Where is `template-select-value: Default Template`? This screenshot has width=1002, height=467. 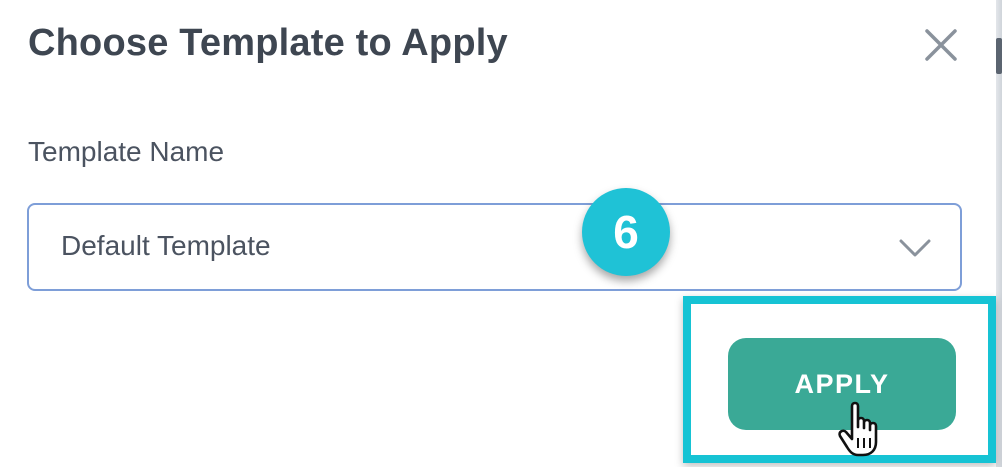 template-select-value: Default Template is located at coordinates (166, 245).